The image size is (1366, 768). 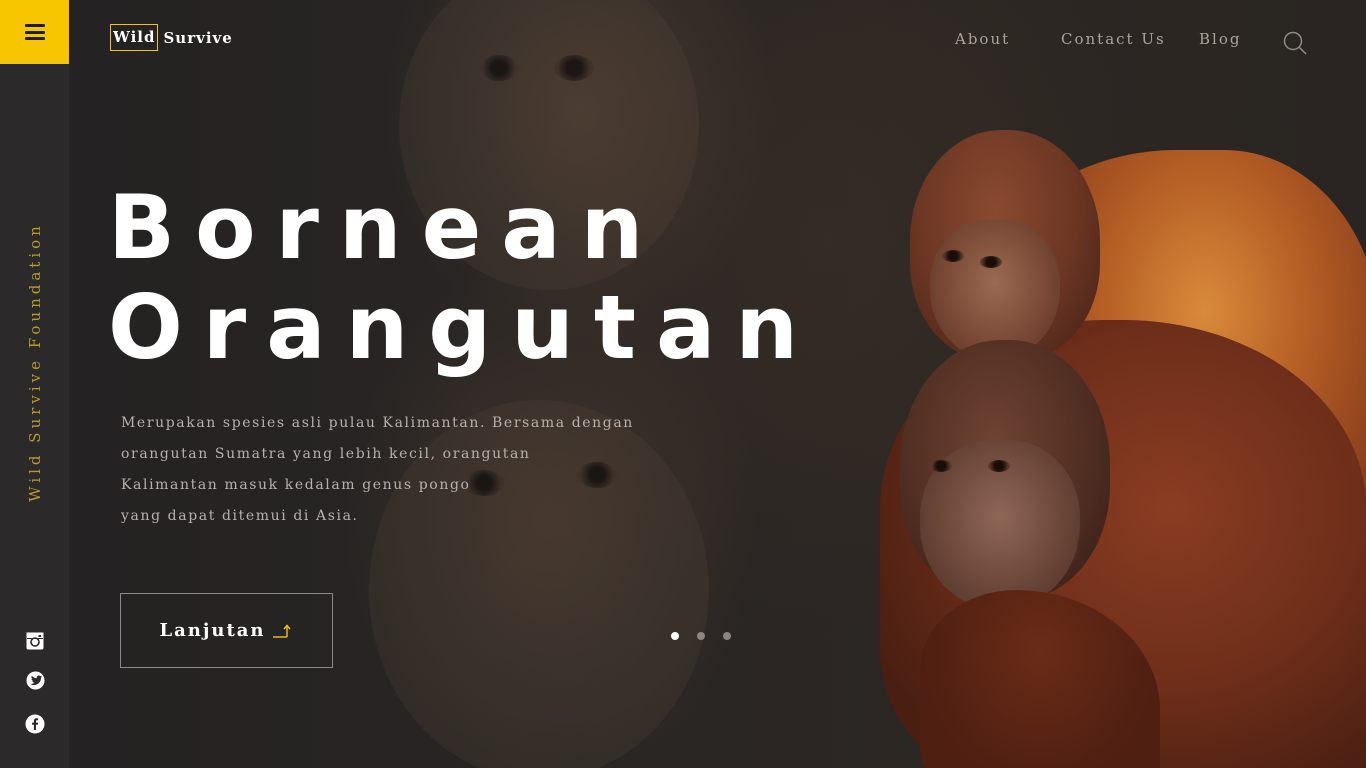 What do you see at coordinates (982, 39) in the screenshot?
I see `nav-about: About` at bounding box center [982, 39].